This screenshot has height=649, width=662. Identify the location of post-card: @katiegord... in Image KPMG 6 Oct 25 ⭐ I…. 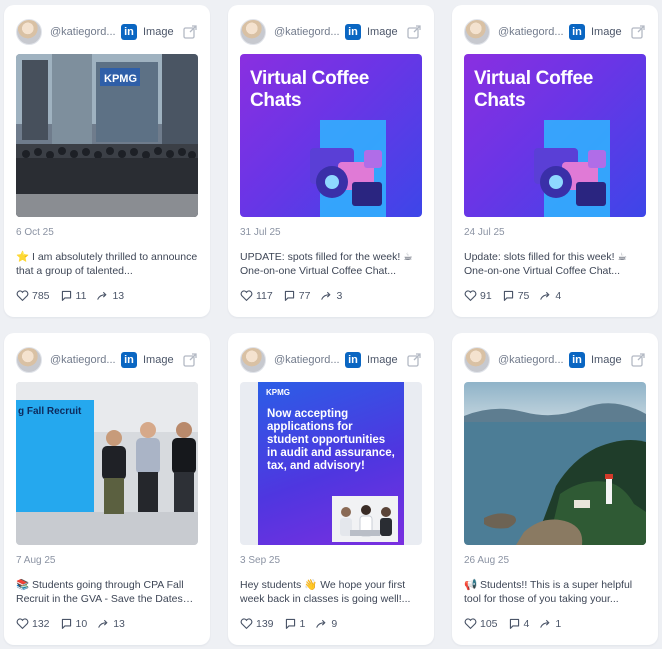
(107, 161).